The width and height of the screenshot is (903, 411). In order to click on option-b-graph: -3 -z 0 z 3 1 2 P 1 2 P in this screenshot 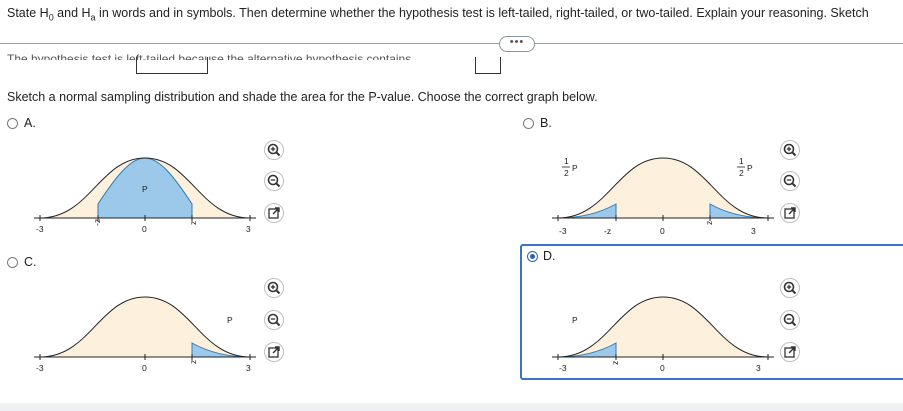, I will do `click(663, 193)`.